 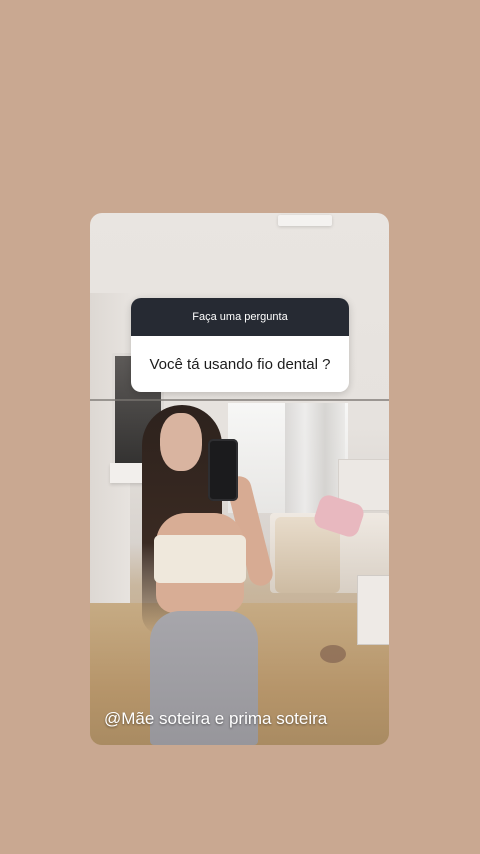 I want to click on question-sticker-question: Você tá usando fio dental ?, so click(x=240, y=364).